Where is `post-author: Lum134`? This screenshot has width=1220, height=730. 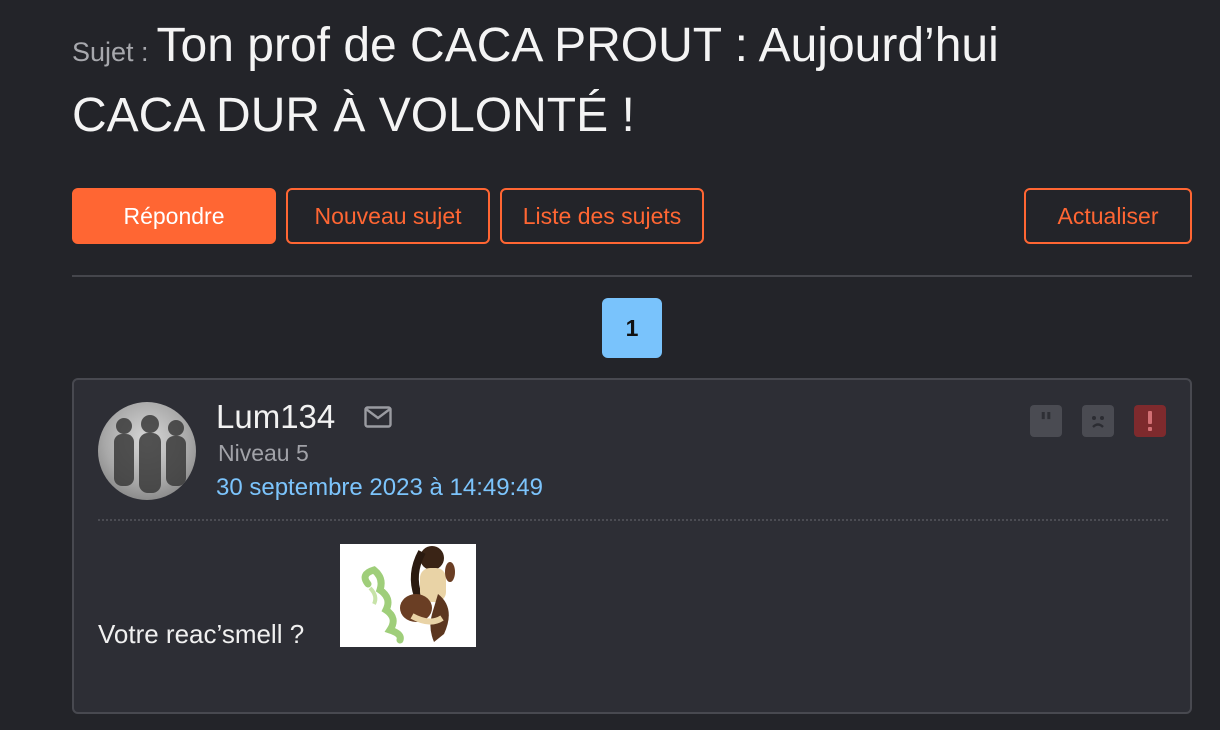 post-author: Lum134 is located at coordinates (275, 417).